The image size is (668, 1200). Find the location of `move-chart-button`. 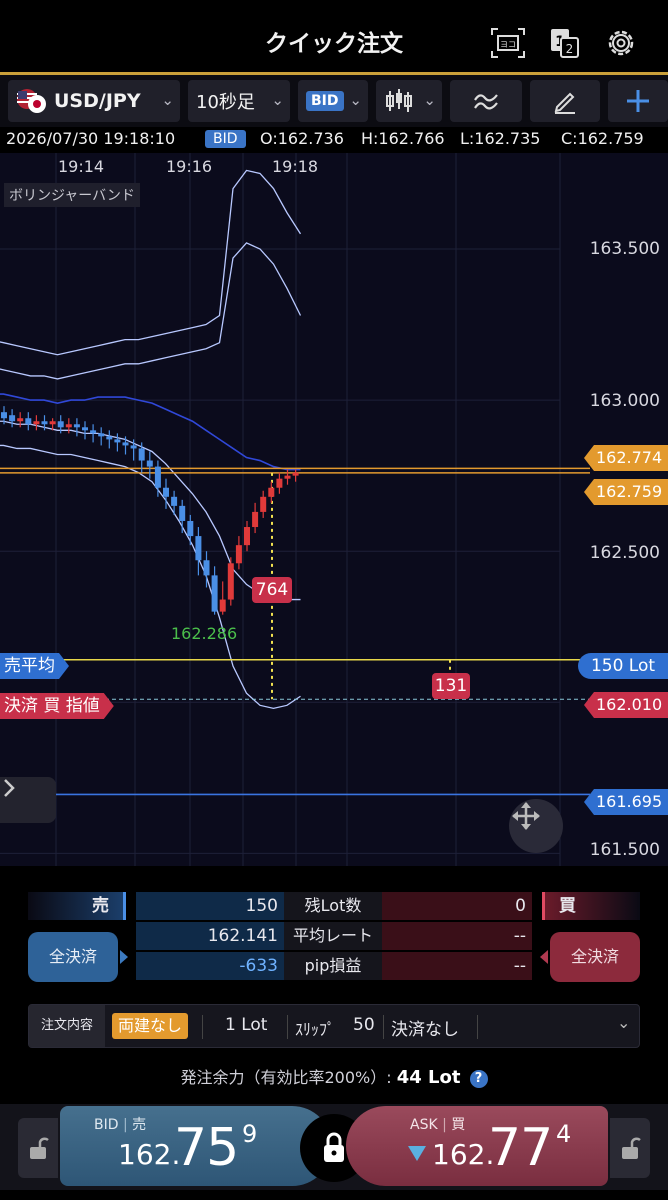

move-chart-button is located at coordinates (536, 826).